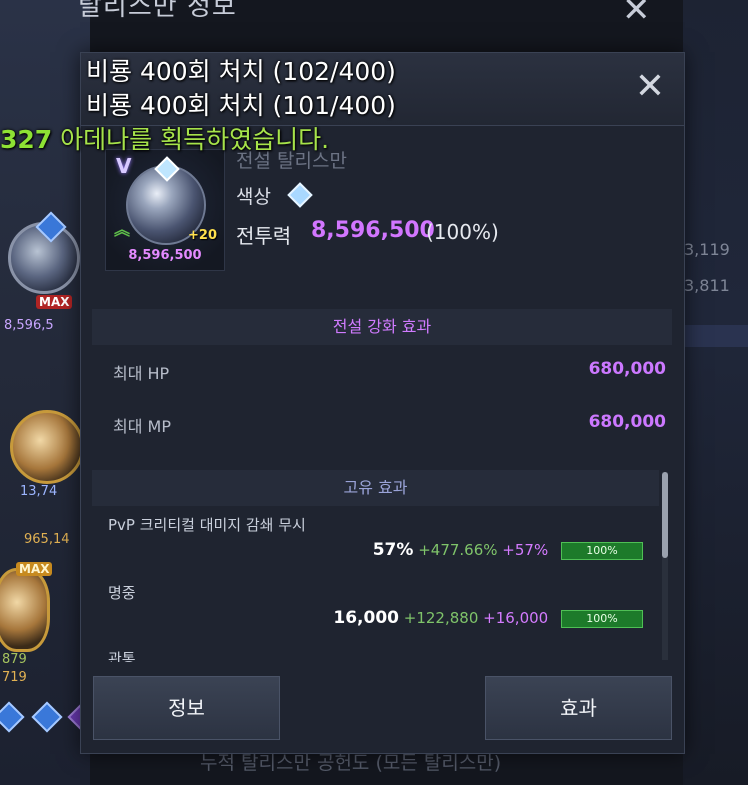  I want to click on background-right-panel, so click(715, 392).